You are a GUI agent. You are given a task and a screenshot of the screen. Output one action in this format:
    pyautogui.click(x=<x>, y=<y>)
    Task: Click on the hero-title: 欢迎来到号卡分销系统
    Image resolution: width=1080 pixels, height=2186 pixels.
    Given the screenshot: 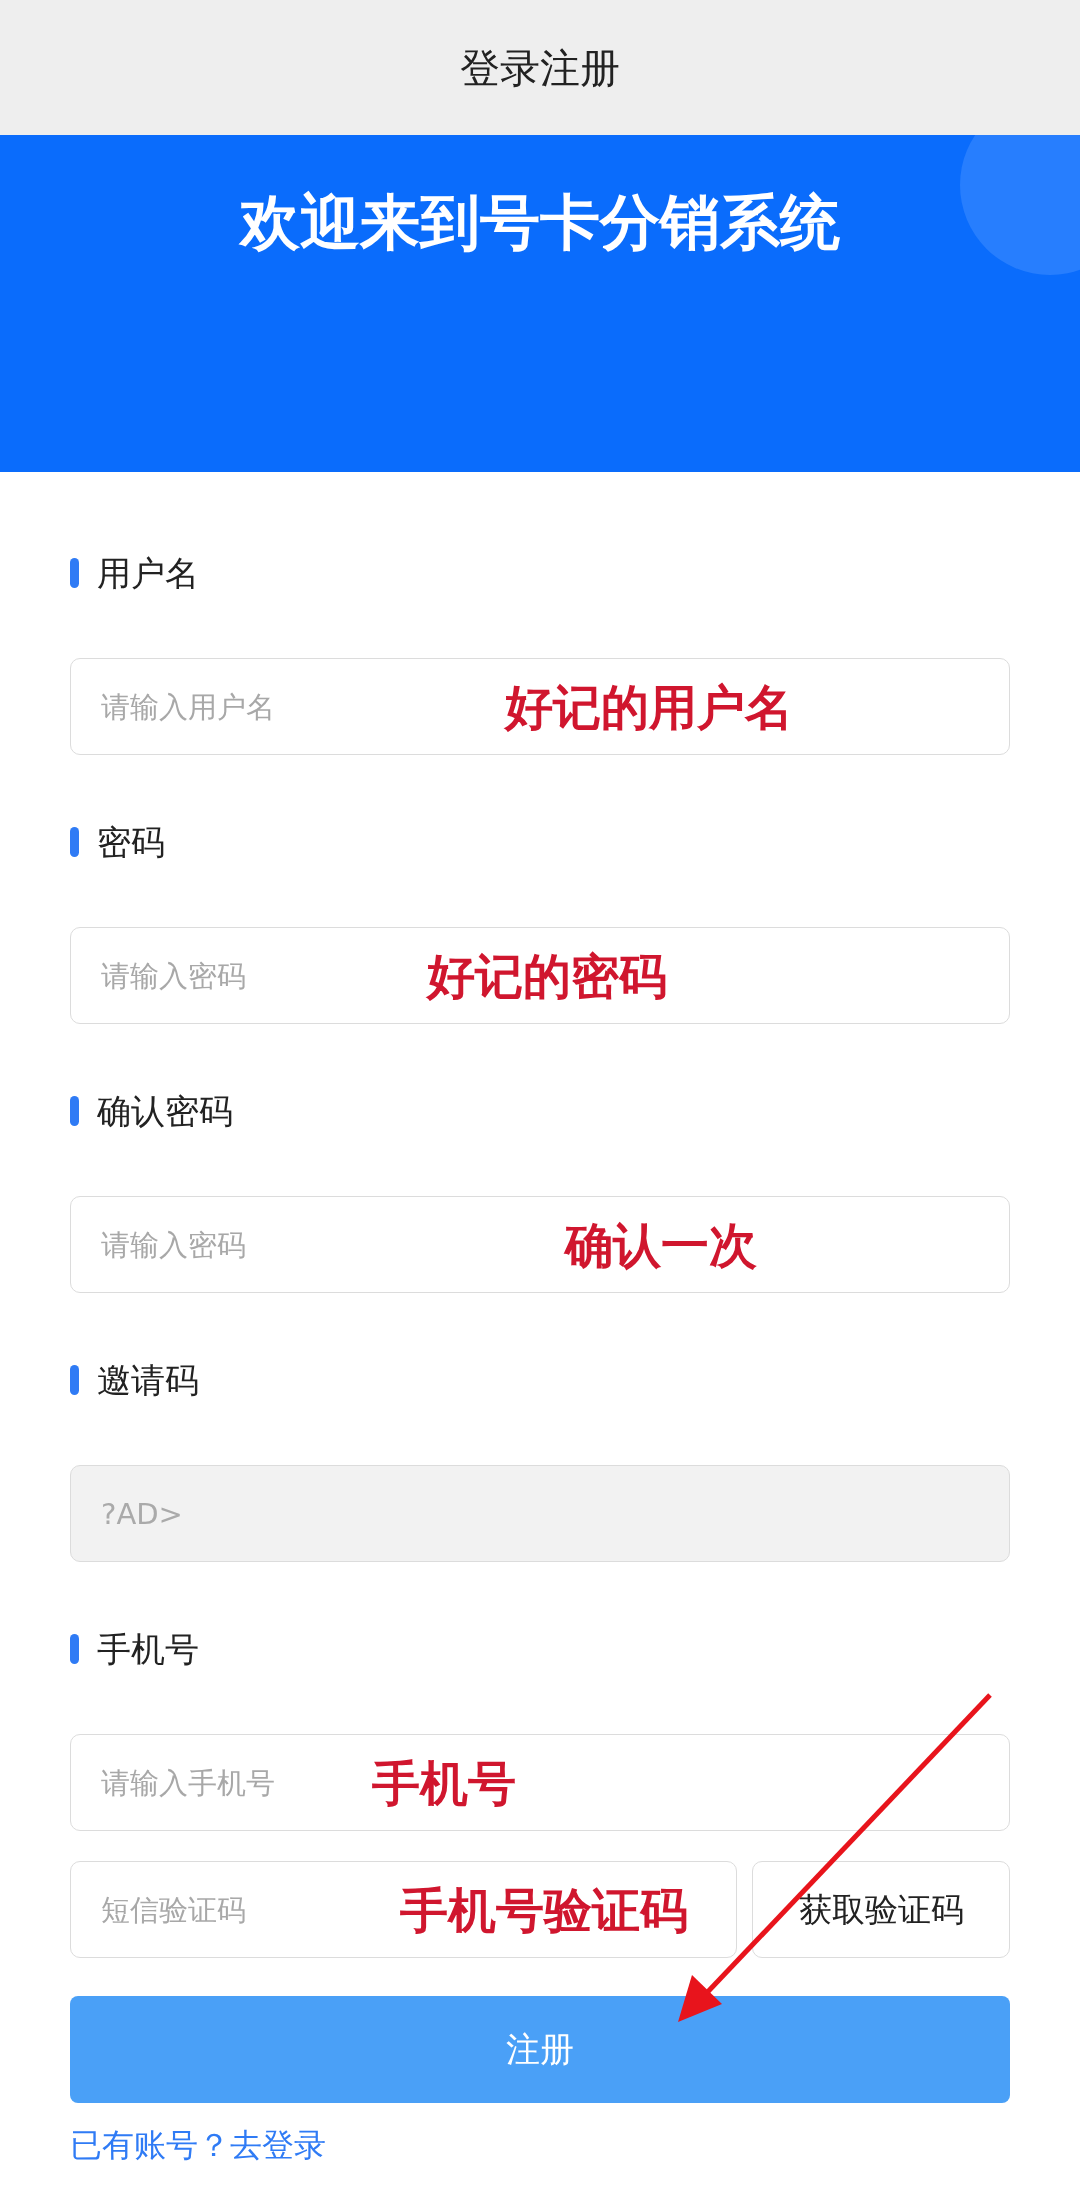 What is the action you would take?
    pyautogui.click(x=540, y=222)
    